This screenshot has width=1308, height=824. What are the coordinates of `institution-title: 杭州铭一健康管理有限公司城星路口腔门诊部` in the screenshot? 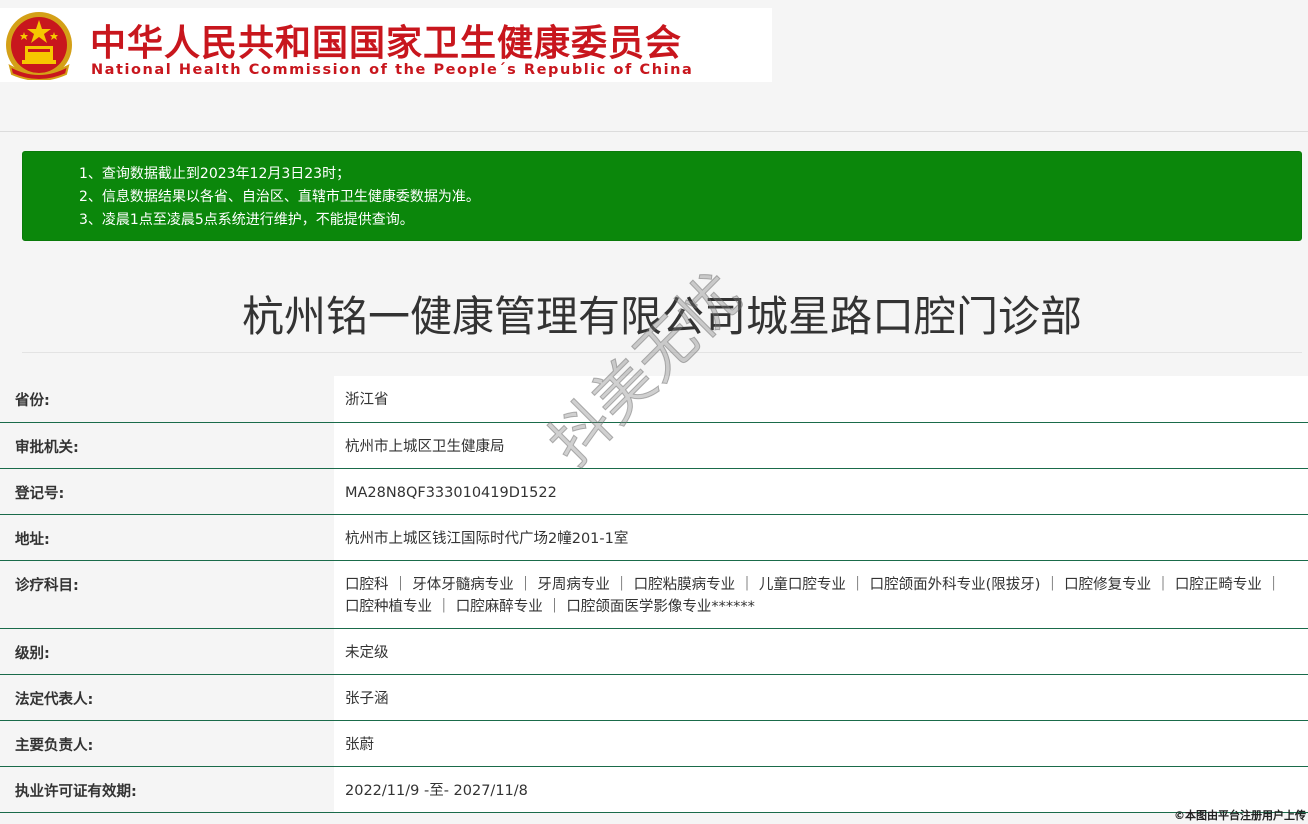 It's located at (661, 316).